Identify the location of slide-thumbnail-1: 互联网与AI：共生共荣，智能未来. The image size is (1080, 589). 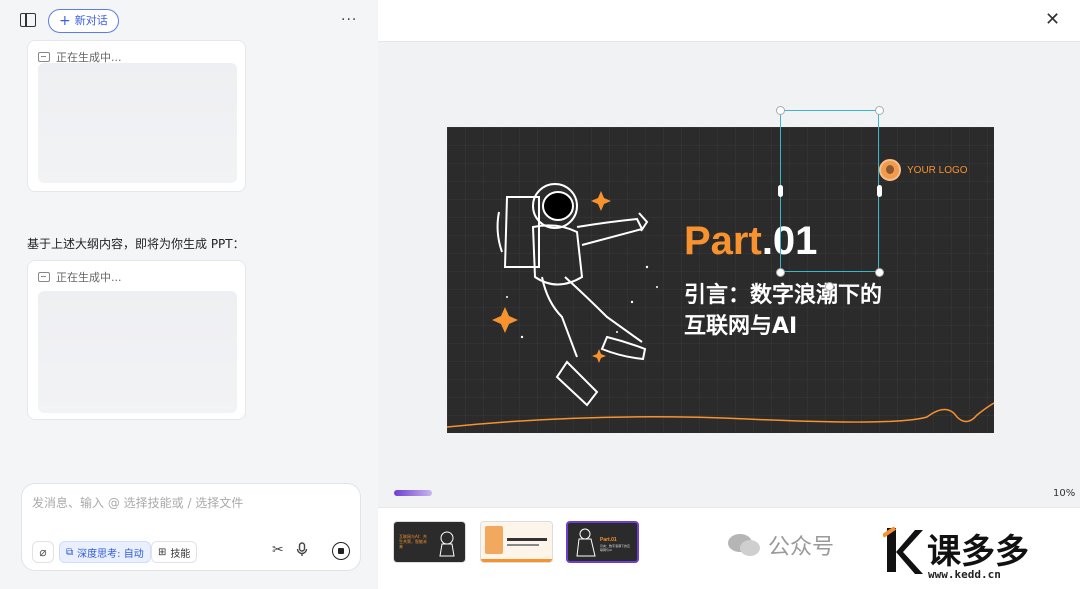
(429, 542).